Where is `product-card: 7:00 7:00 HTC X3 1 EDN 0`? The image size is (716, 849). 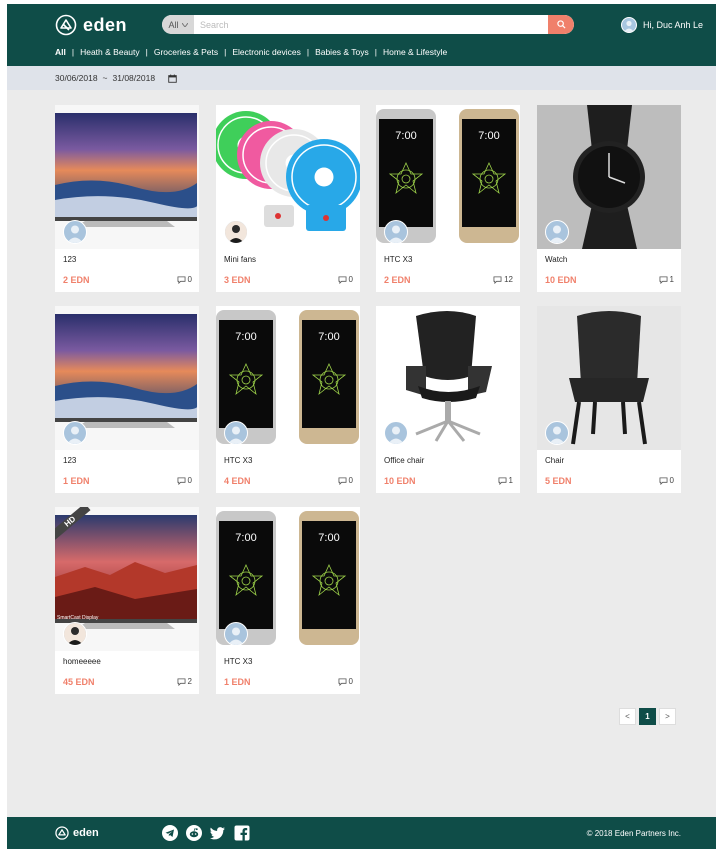
product-card: 7:00 7:00 HTC X3 1 EDN 0 is located at coordinates (288, 600).